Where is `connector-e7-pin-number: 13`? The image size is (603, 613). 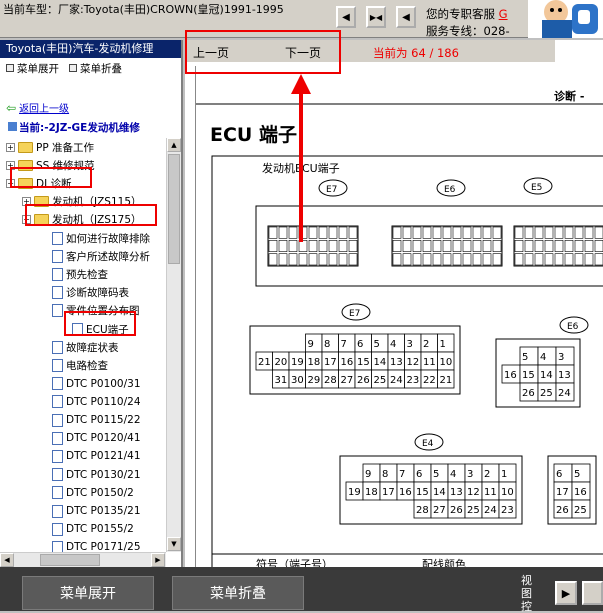 connector-e7-pin-number: 13 is located at coordinates (396, 362).